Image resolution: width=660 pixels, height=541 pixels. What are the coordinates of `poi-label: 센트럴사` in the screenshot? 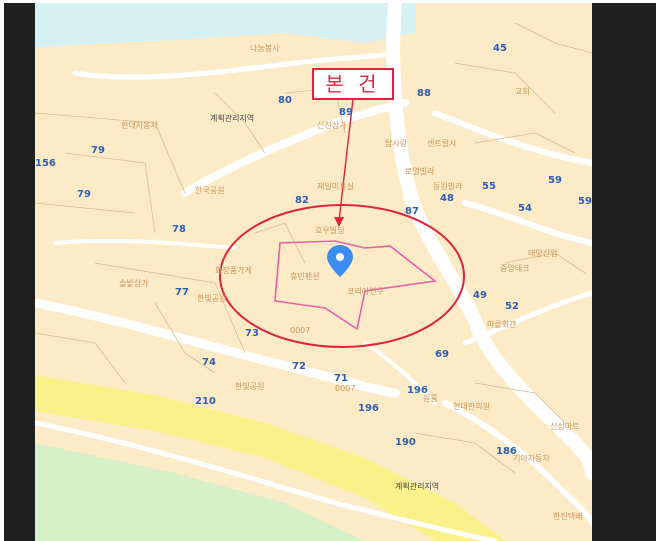 It's located at (442, 143).